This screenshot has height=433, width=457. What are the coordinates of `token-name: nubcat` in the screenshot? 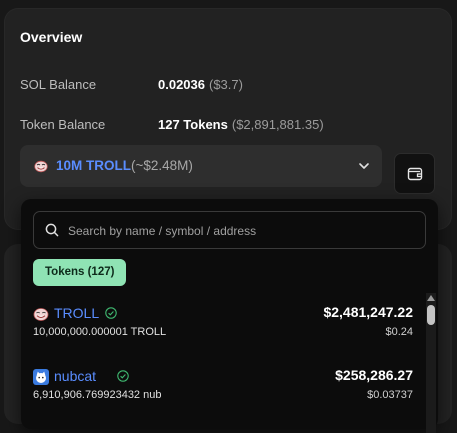 It's located at (75, 376).